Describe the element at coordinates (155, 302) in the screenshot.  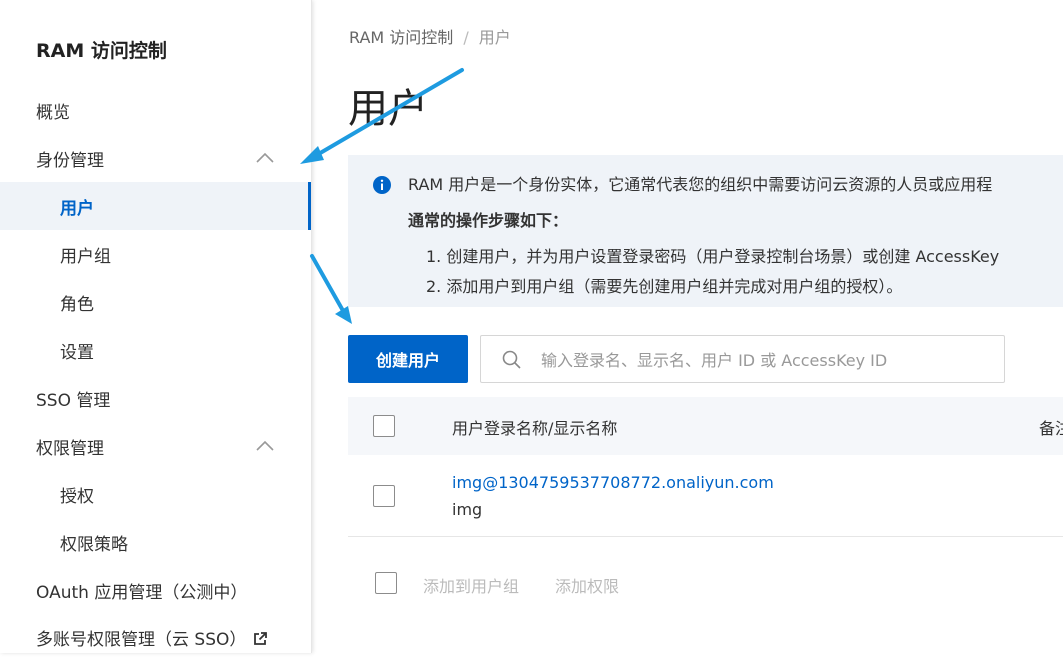
I see `sidebar-item-roles: 角色` at that location.